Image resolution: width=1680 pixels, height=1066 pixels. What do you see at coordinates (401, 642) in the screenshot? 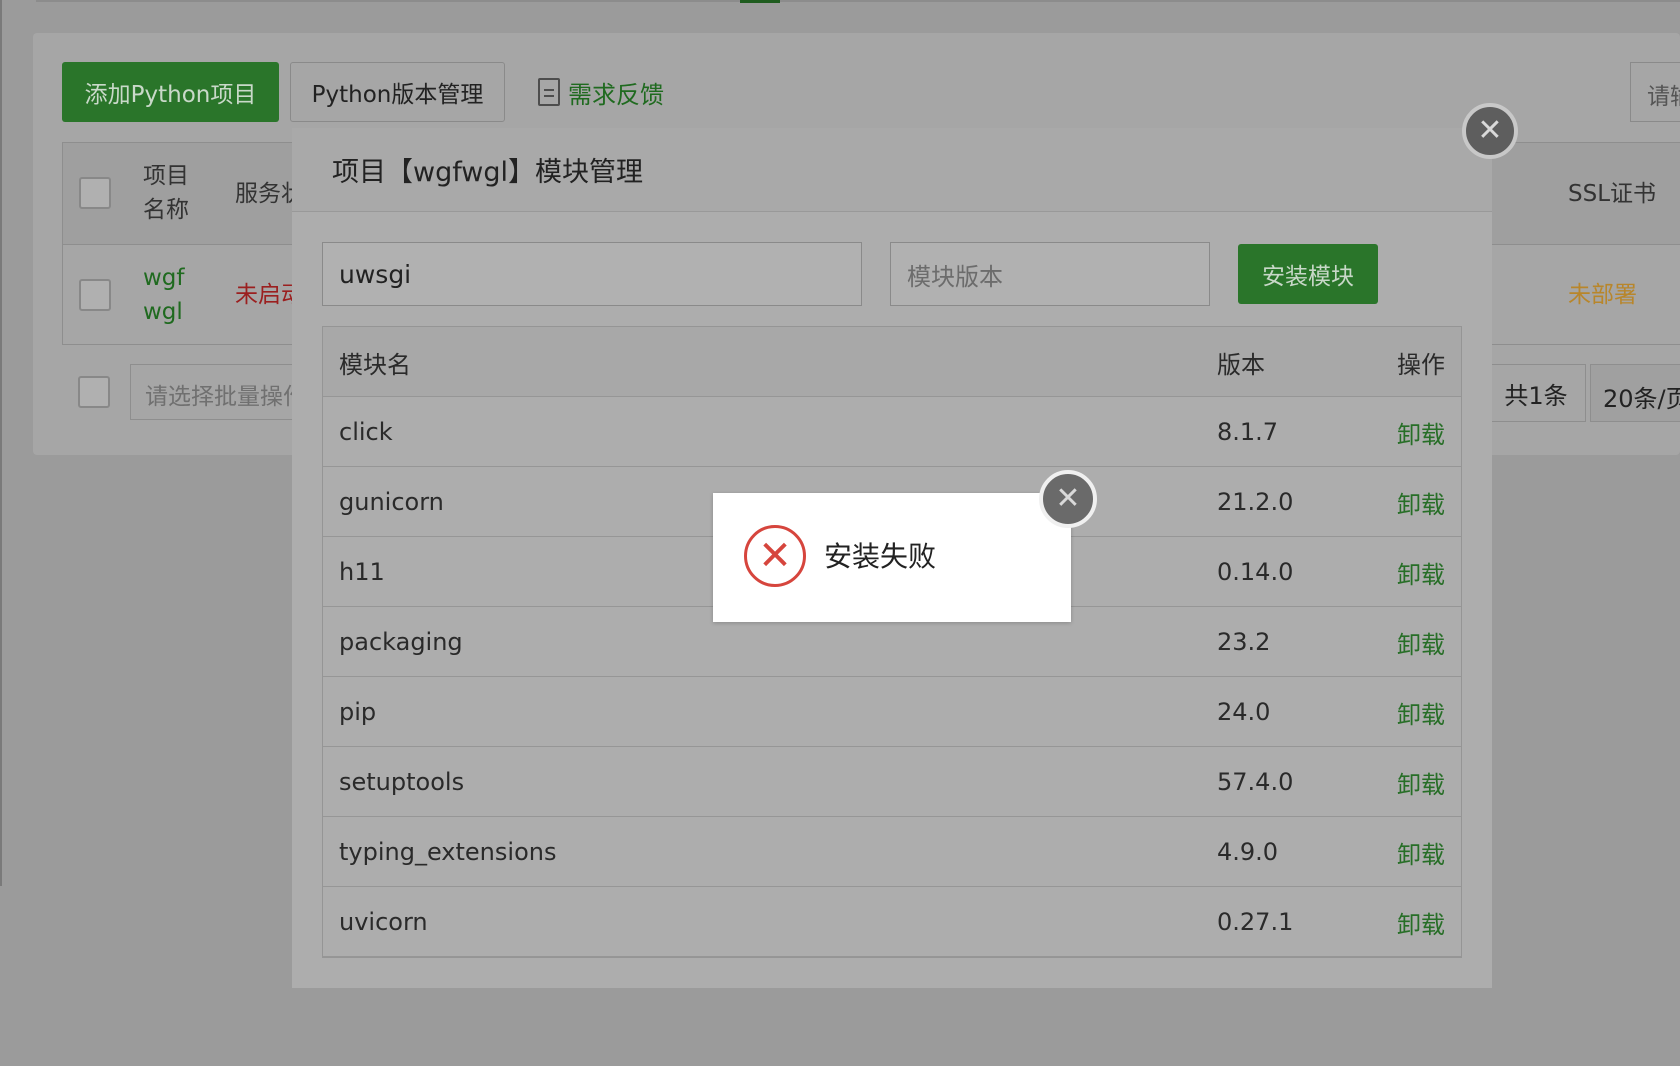
I see `module-name: packaging` at bounding box center [401, 642].